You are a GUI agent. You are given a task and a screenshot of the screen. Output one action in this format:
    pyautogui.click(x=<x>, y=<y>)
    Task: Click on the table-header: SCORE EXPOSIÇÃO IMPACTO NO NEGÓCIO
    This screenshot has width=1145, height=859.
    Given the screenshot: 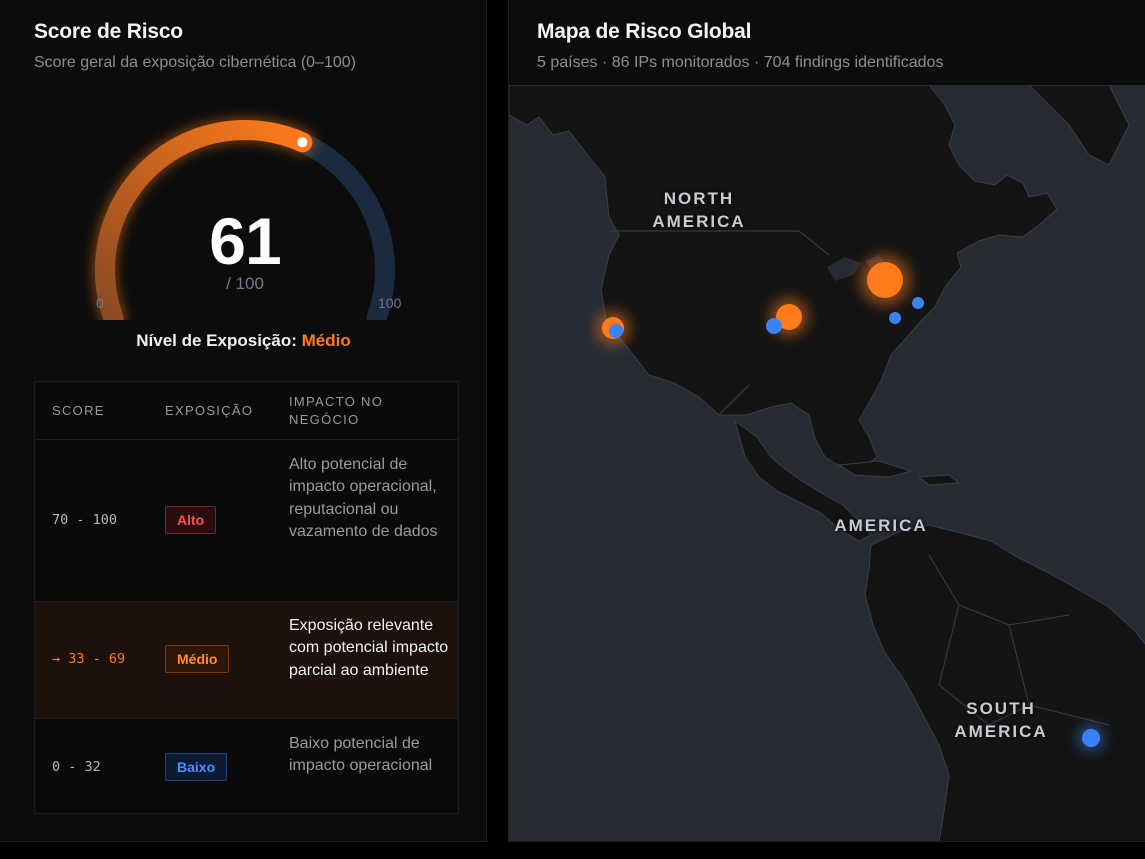 What is the action you would take?
    pyautogui.click(x=246, y=411)
    